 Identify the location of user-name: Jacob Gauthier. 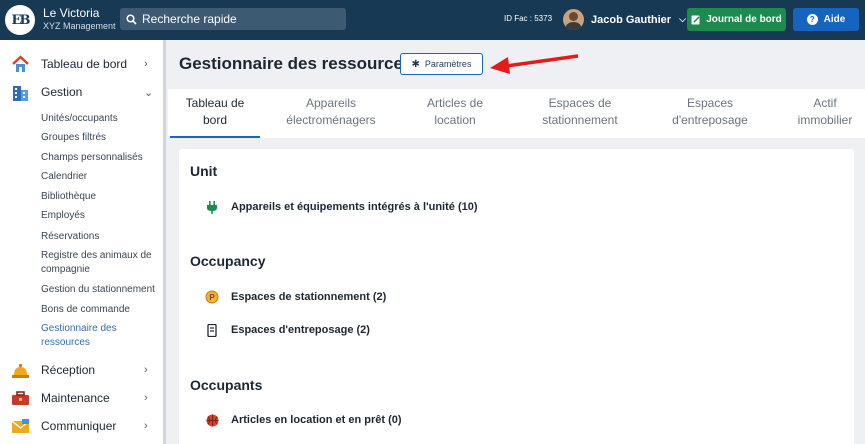
(631, 19).